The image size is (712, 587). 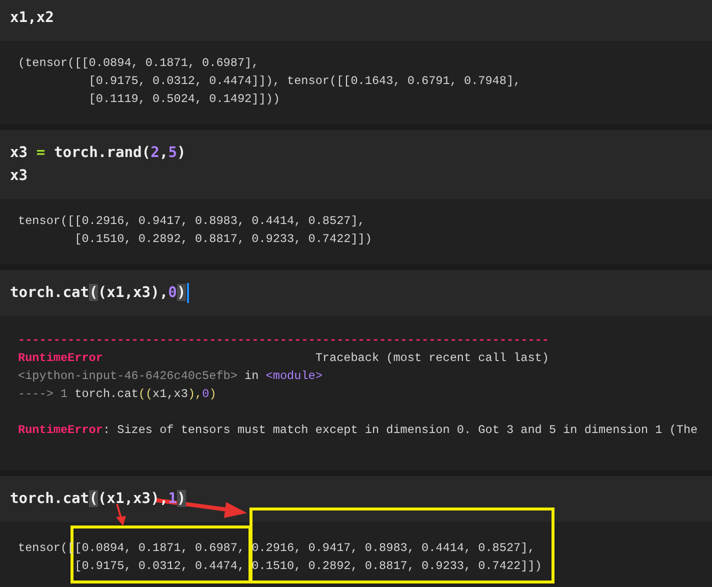 I want to click on arrow, so click(x=121, y=515).